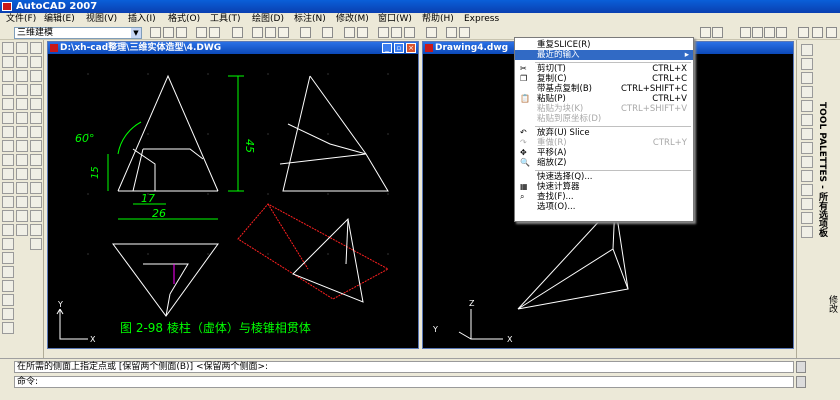 This screenshot has height=400, width=840. I want to click on trim-icon, so click(36, 174).